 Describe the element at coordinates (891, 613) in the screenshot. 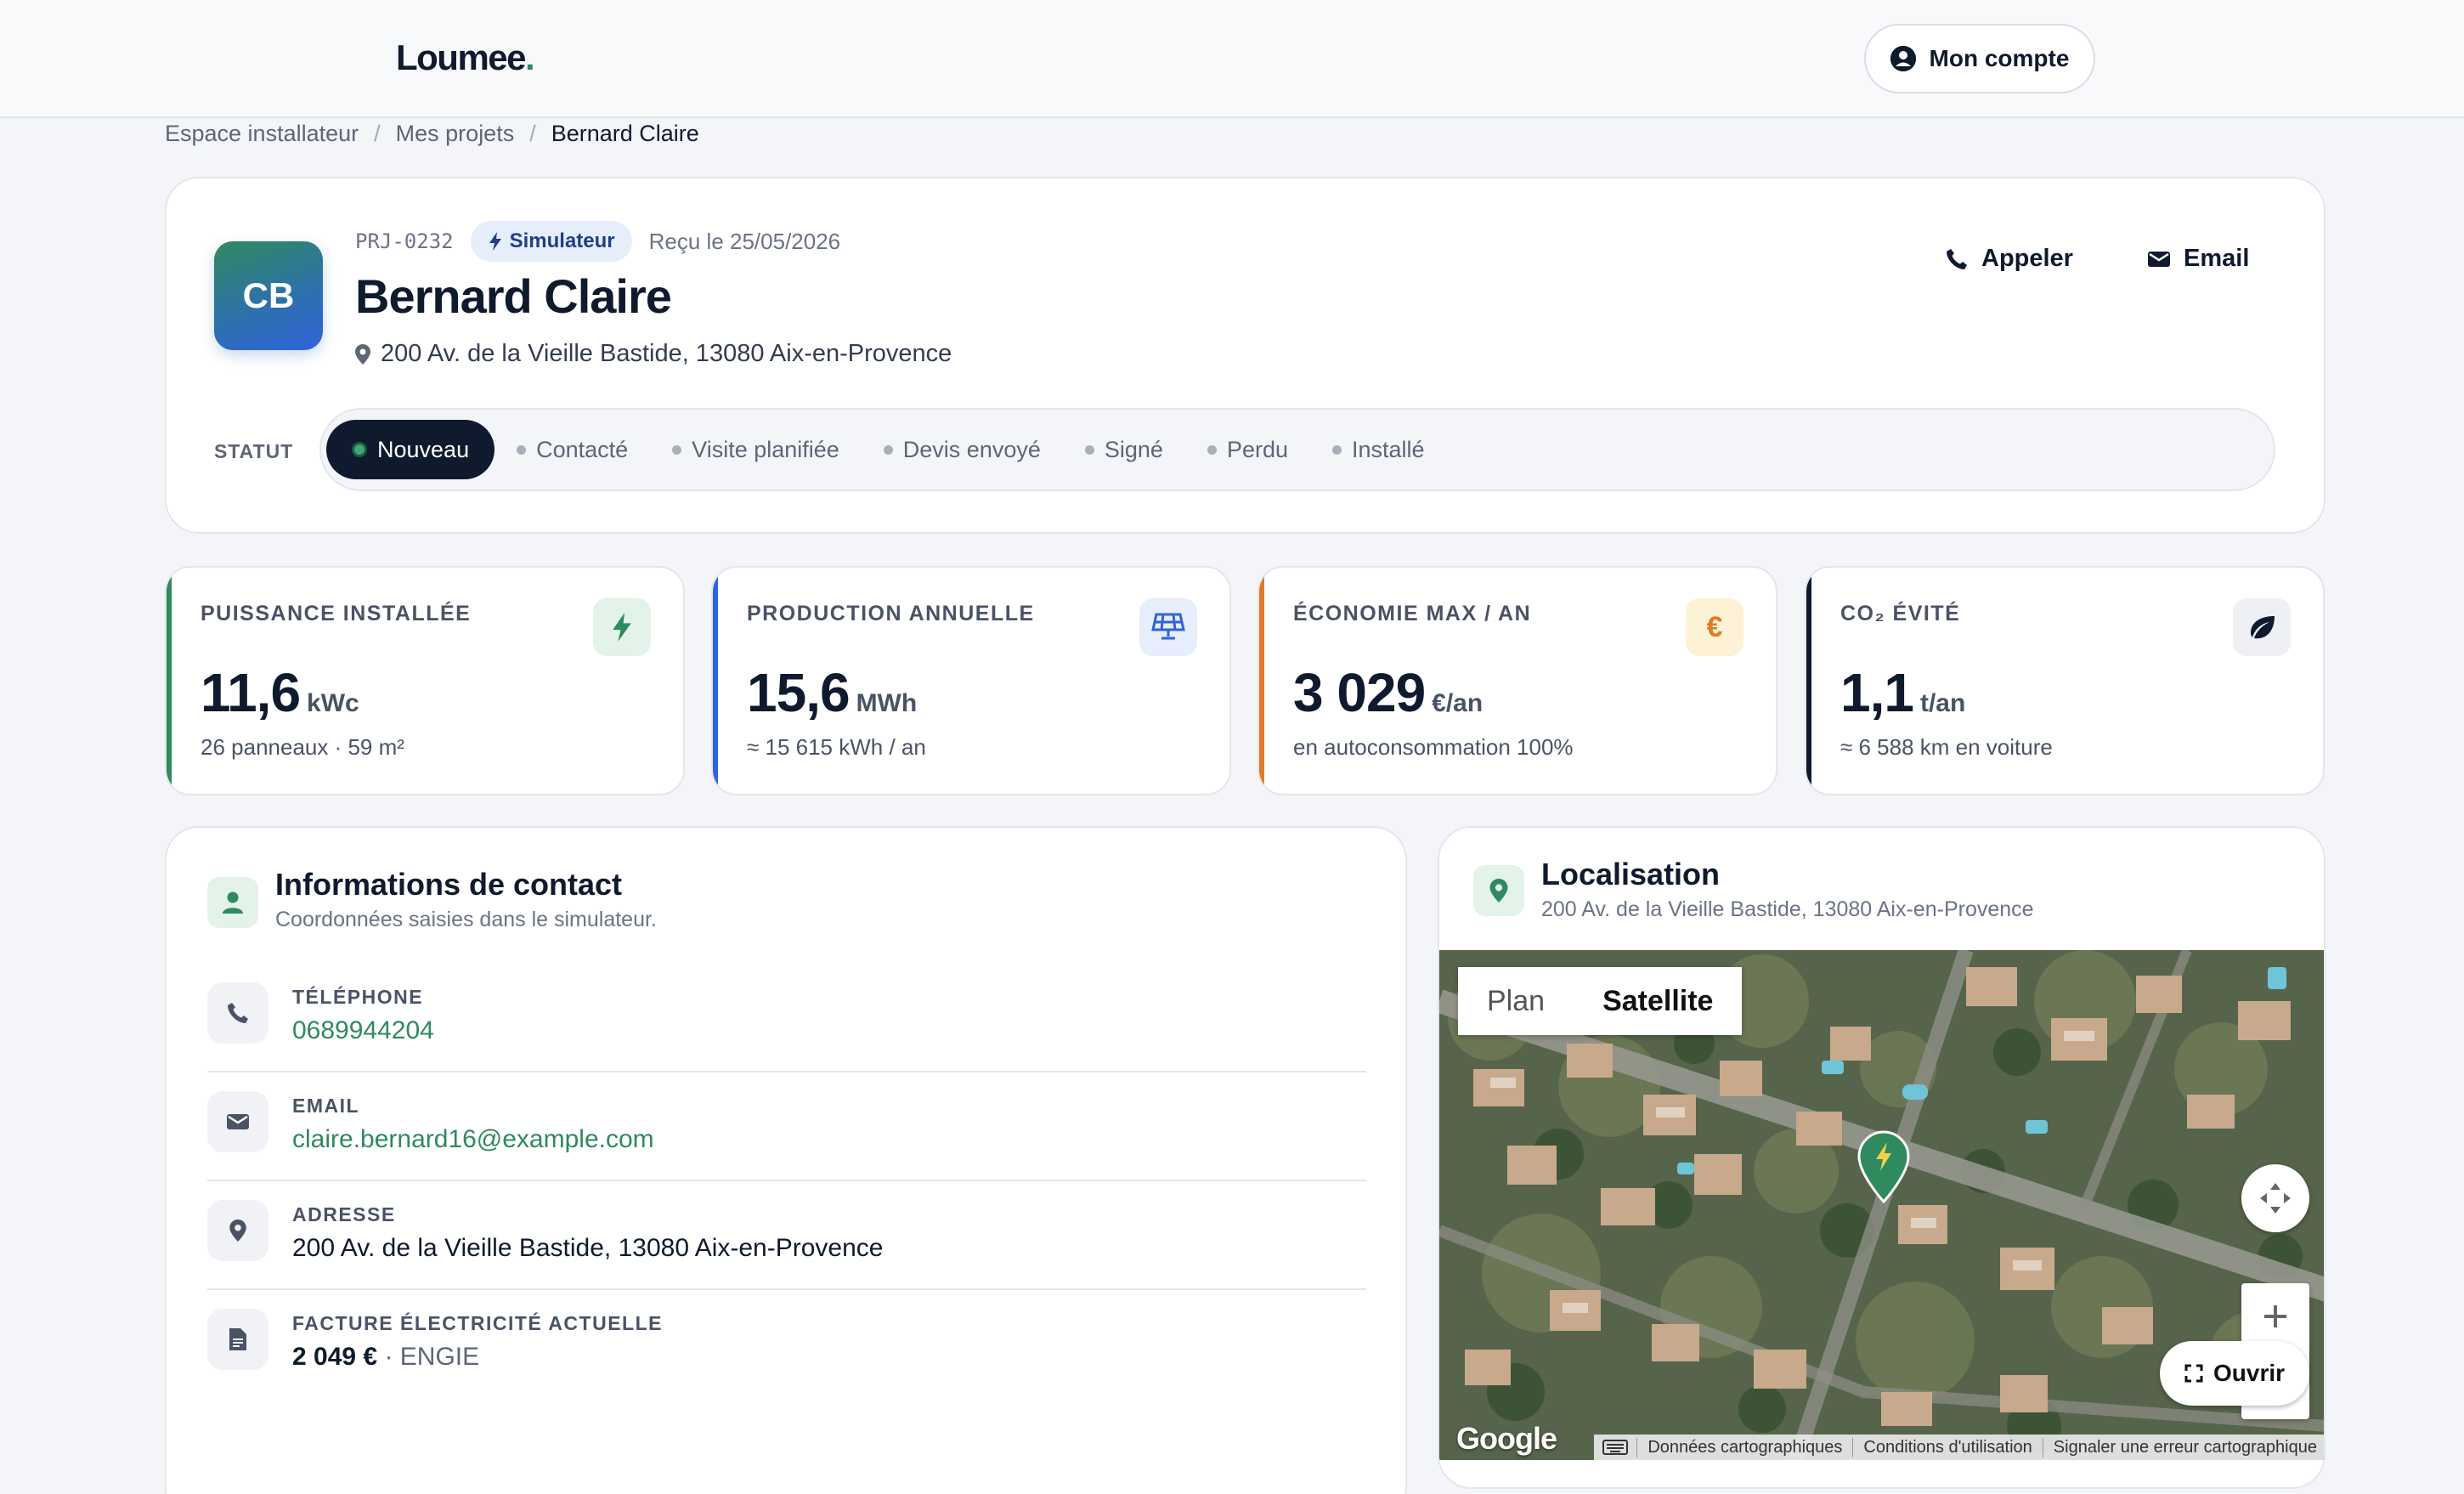

I see `stat-label: PRODUCTION ANNUELLE` at that location.